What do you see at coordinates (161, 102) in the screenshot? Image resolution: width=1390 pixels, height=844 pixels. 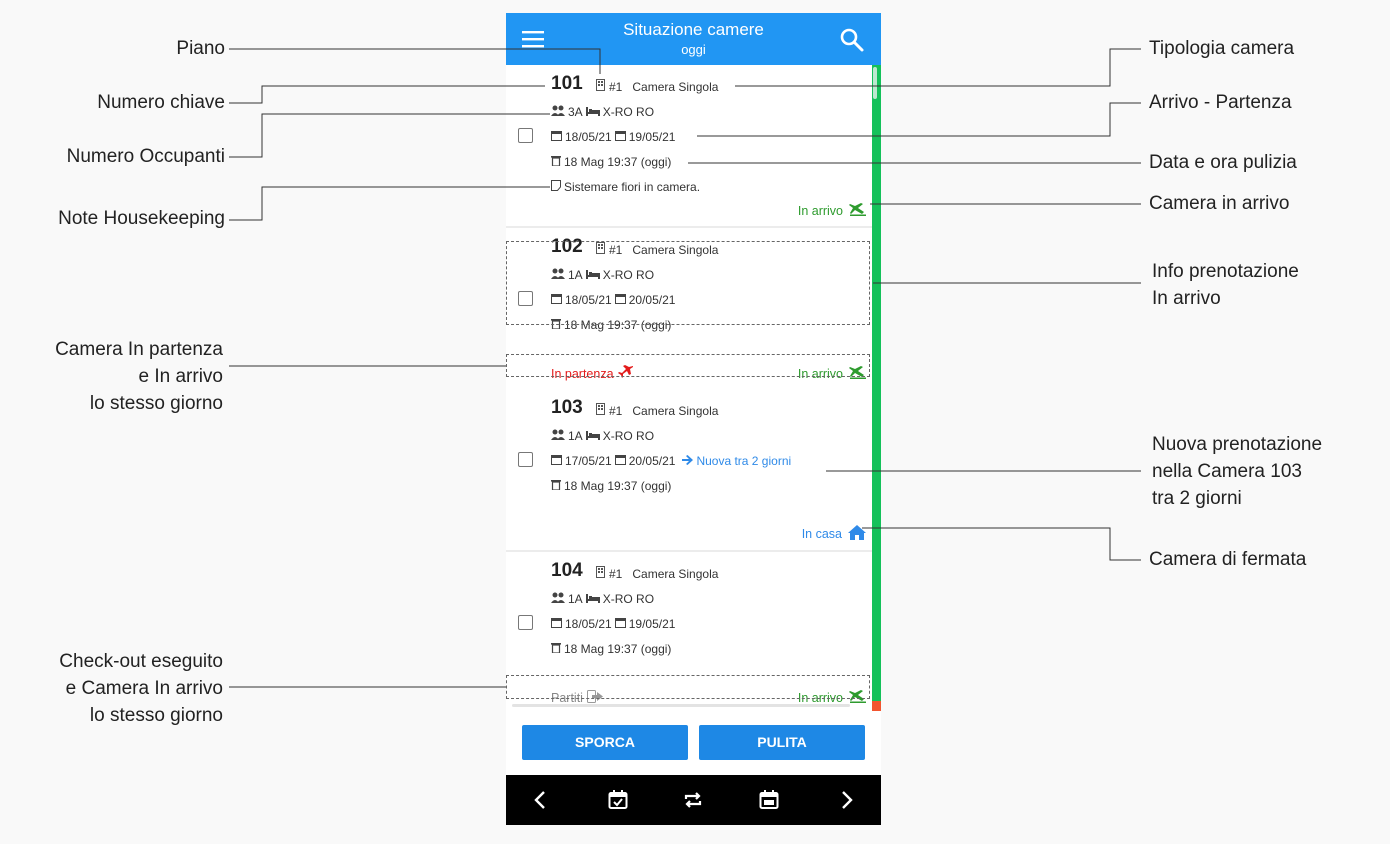 I see `annotation-numero-chiave: Numero chiave` at bounding box center [161, 102].